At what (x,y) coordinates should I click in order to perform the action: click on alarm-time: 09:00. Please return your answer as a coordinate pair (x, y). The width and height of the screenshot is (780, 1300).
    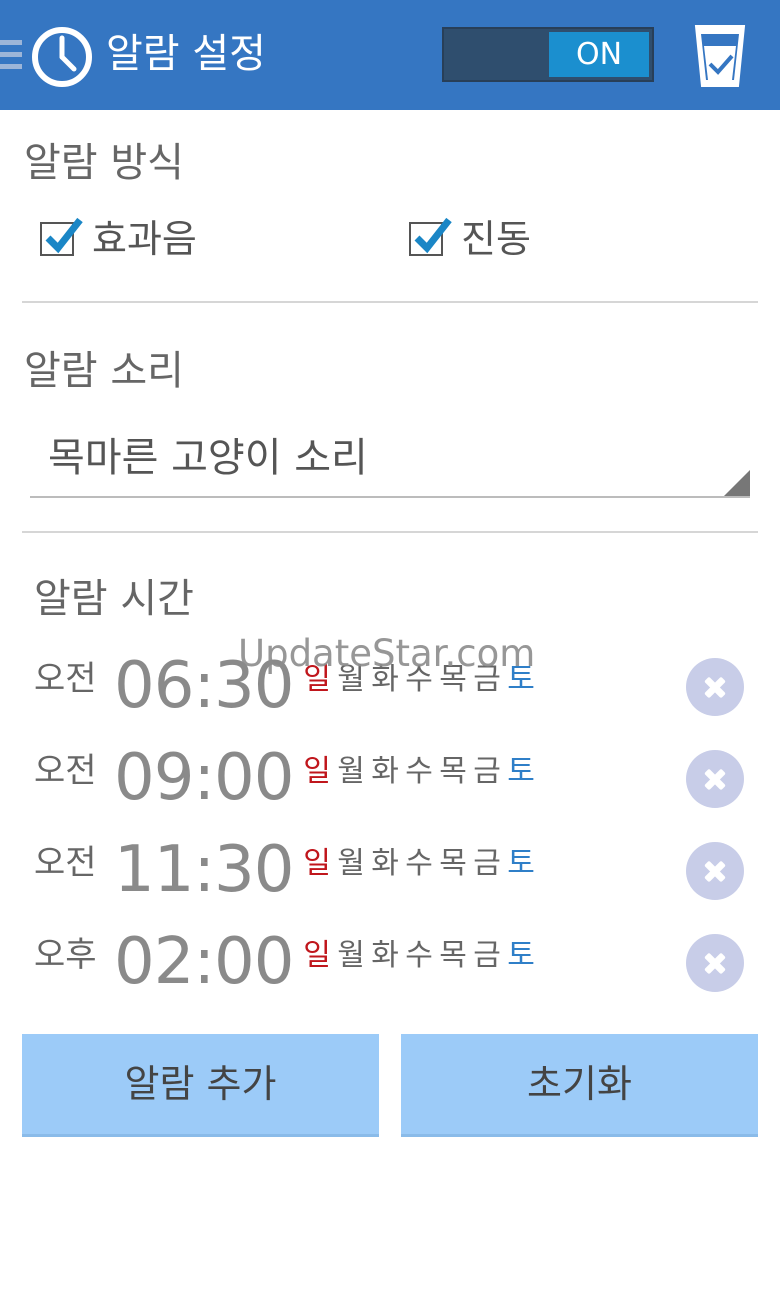
    Looking at the image, I should click on (204, 778).